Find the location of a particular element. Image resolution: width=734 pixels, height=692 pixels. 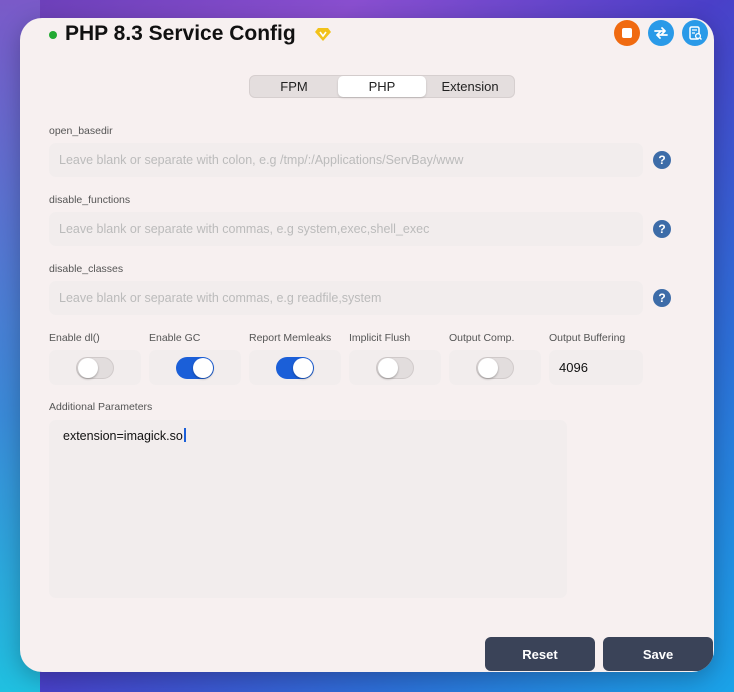

tab-fpm: FPM is located at coordinates (294, 86).